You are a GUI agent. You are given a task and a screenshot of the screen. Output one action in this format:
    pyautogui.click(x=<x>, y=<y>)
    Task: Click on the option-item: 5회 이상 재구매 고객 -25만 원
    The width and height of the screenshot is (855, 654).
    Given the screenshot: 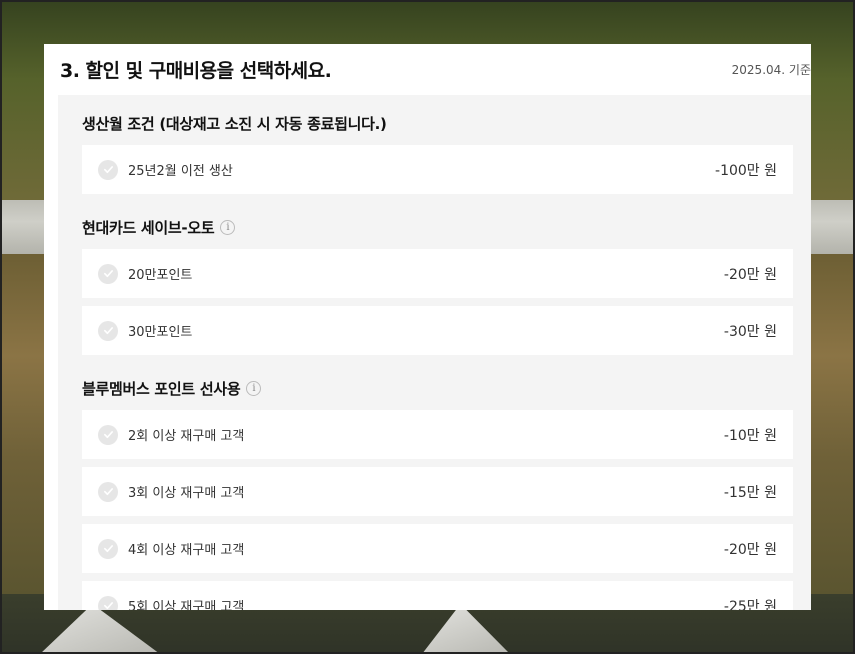 What is the action you would take?
    pyautogui.click(x=437, y=595)
    